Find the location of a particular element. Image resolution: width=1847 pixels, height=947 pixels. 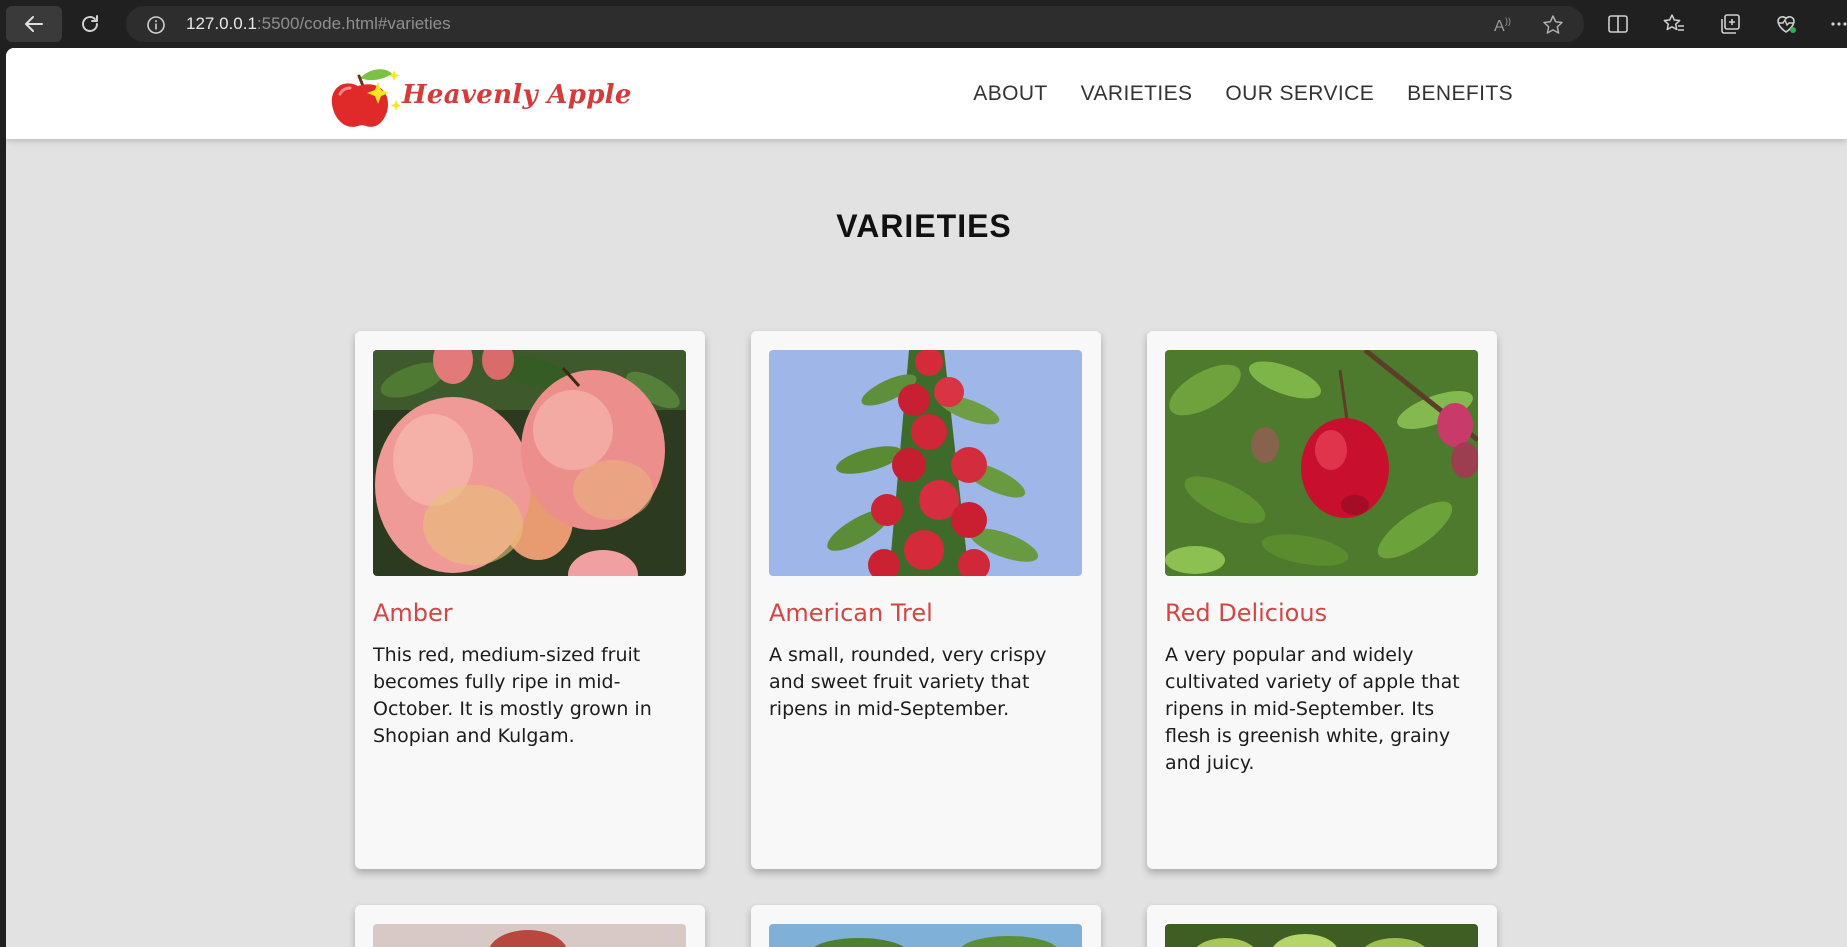

site-logo: Heavenly Apple is located at coordinates (480, 95).